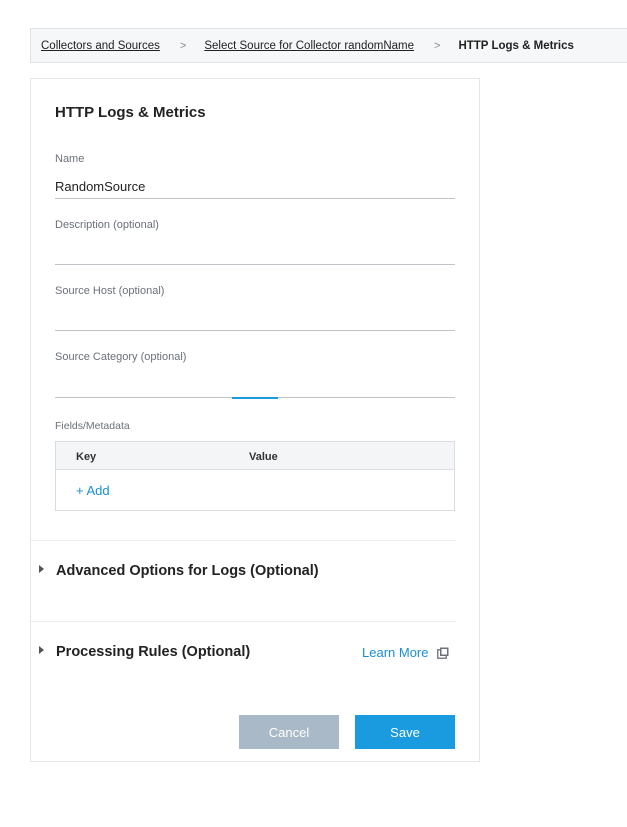  What do you see at coordinates (255, 398) in the screenshot?
I see `input-focus-indicator` at bounding box center [255, 398].